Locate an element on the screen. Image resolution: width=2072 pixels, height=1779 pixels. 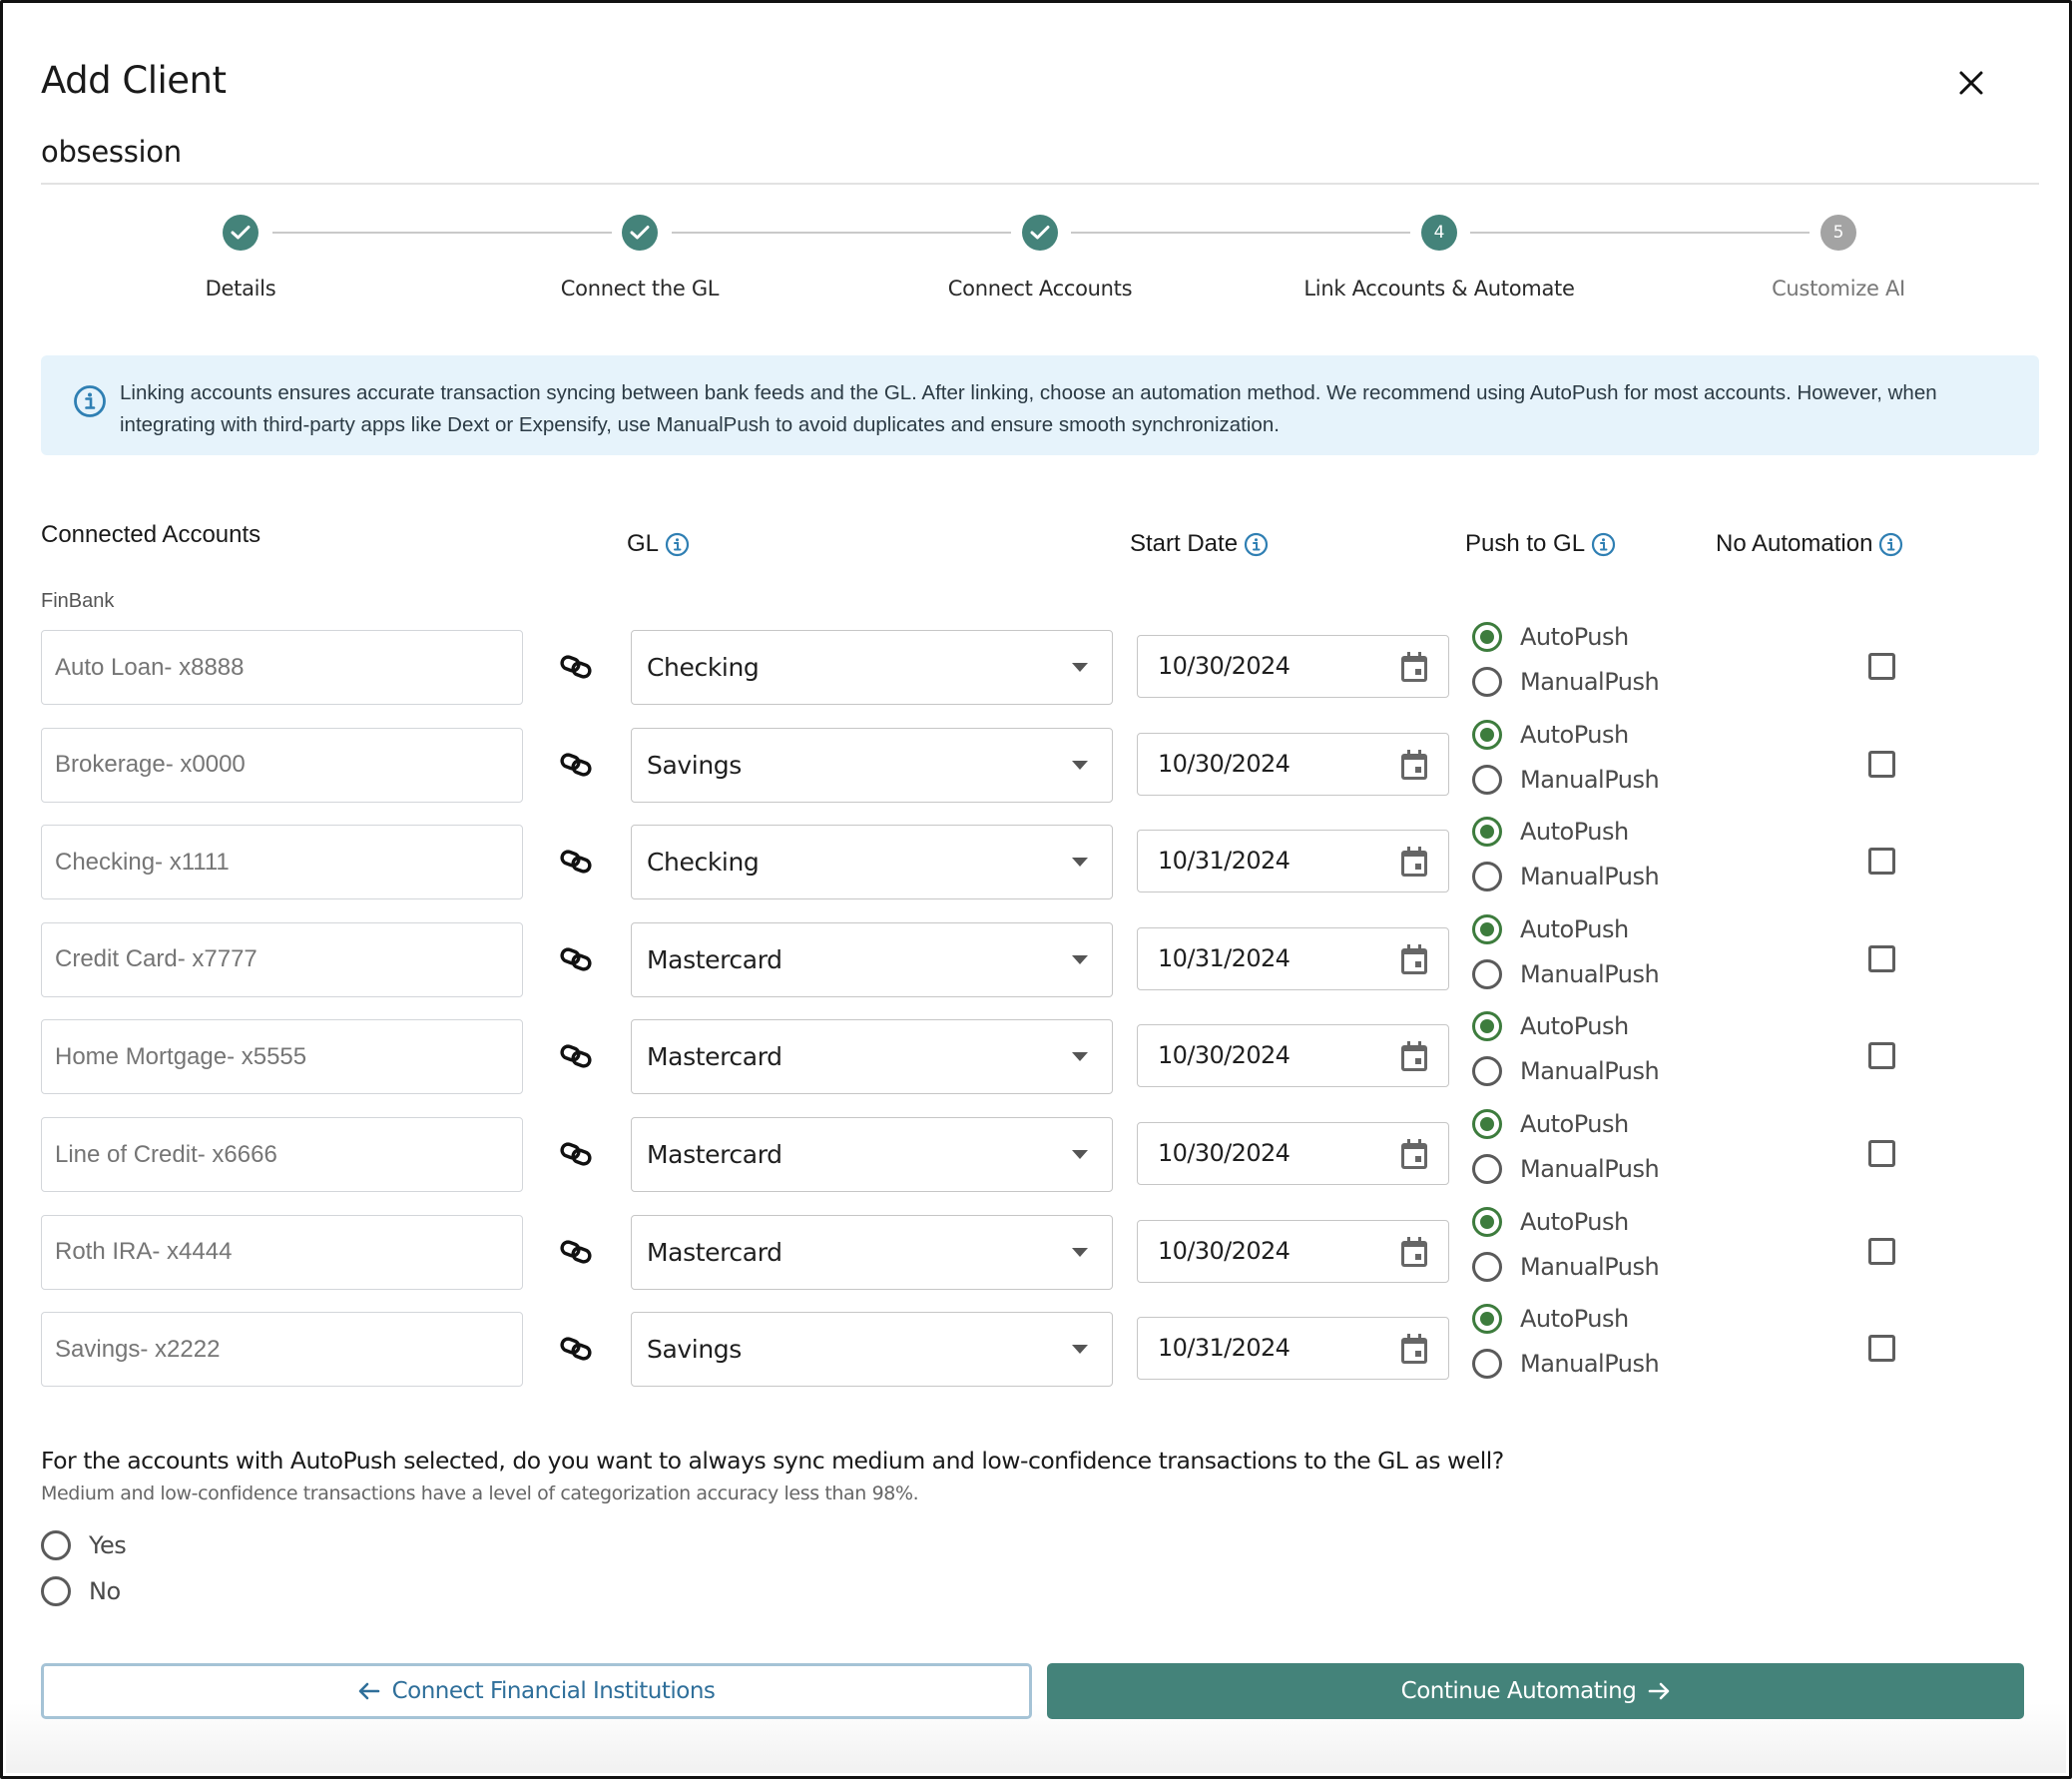
continue-automating-button: Continue Automating is located at coordinates (1535, 1691).